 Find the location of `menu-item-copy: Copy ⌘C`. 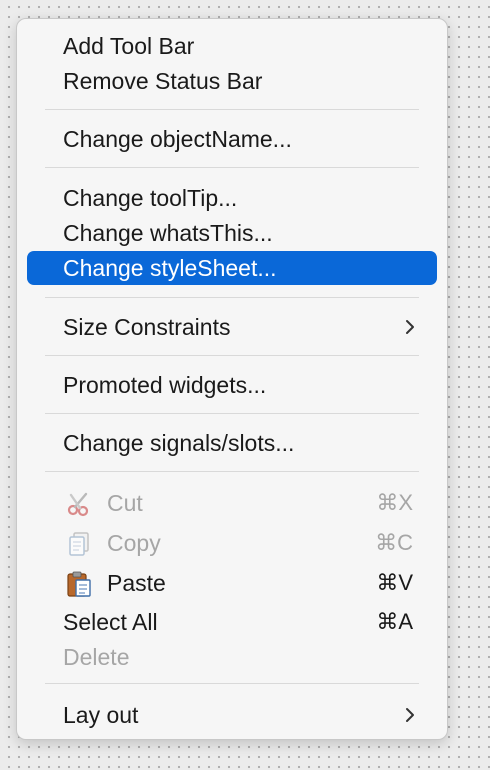

menu-item-copy: Copy ⌘C is located at coordinates (232, 543).